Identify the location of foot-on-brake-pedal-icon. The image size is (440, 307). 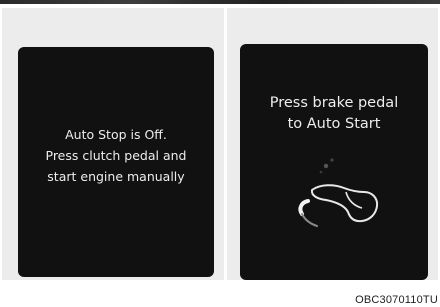
(338, 192).